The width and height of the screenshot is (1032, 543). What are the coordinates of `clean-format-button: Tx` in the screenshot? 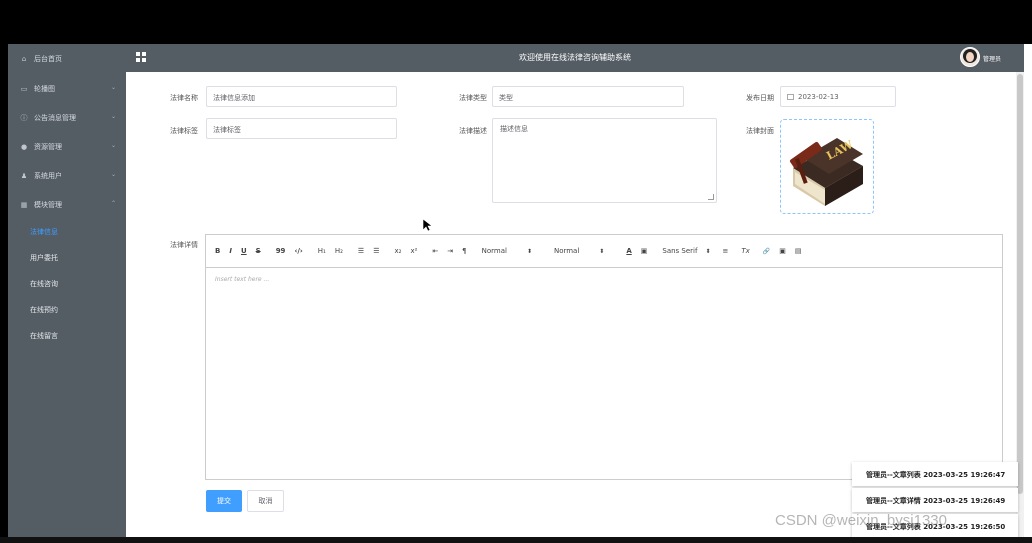 It's located at (745, 251).